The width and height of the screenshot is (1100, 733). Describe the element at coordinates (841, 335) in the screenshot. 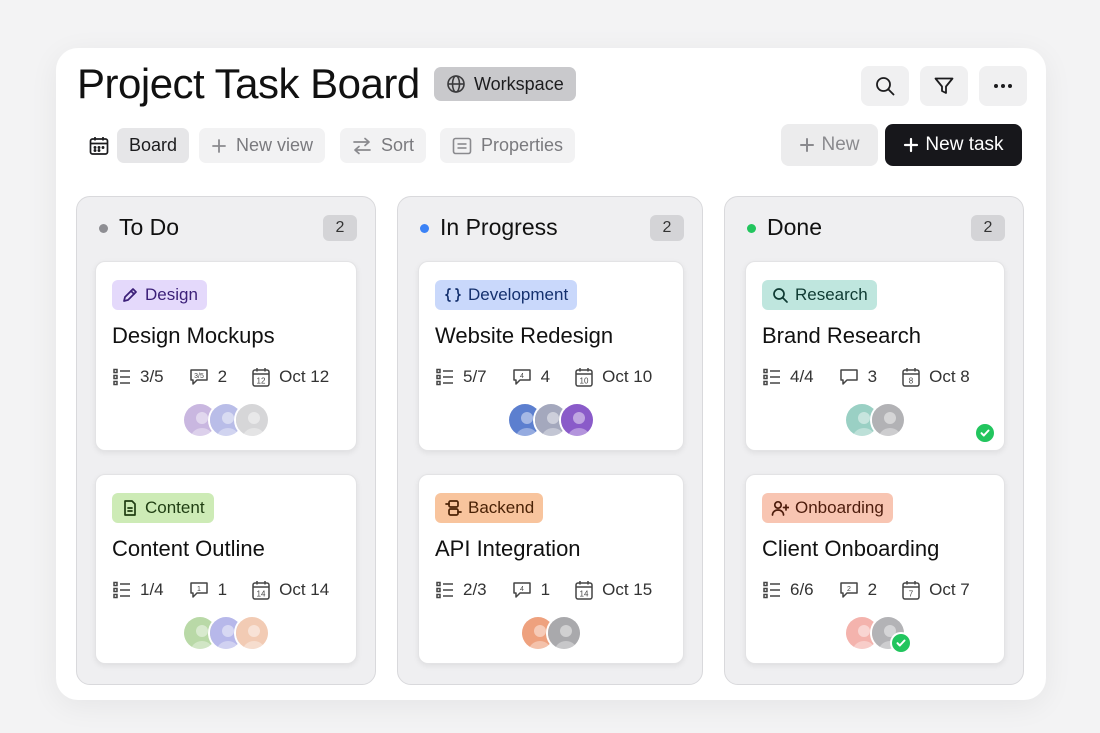

I see `task-title: Brand Research` at that location.